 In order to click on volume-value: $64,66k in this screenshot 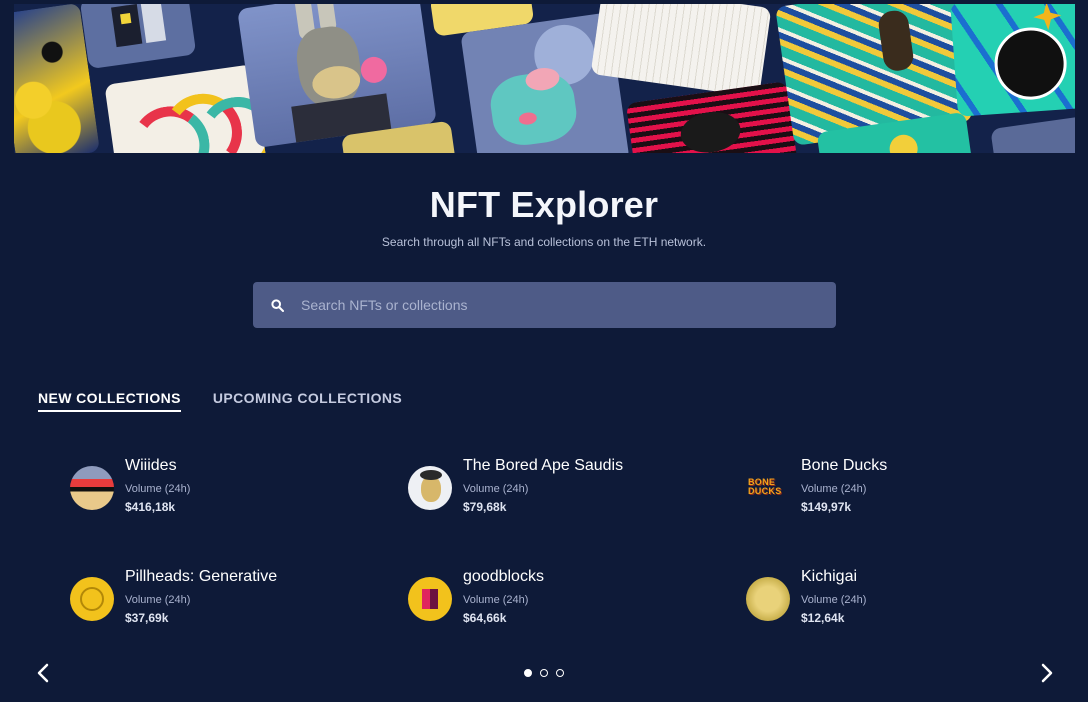, I will do `click(485, 618)`.